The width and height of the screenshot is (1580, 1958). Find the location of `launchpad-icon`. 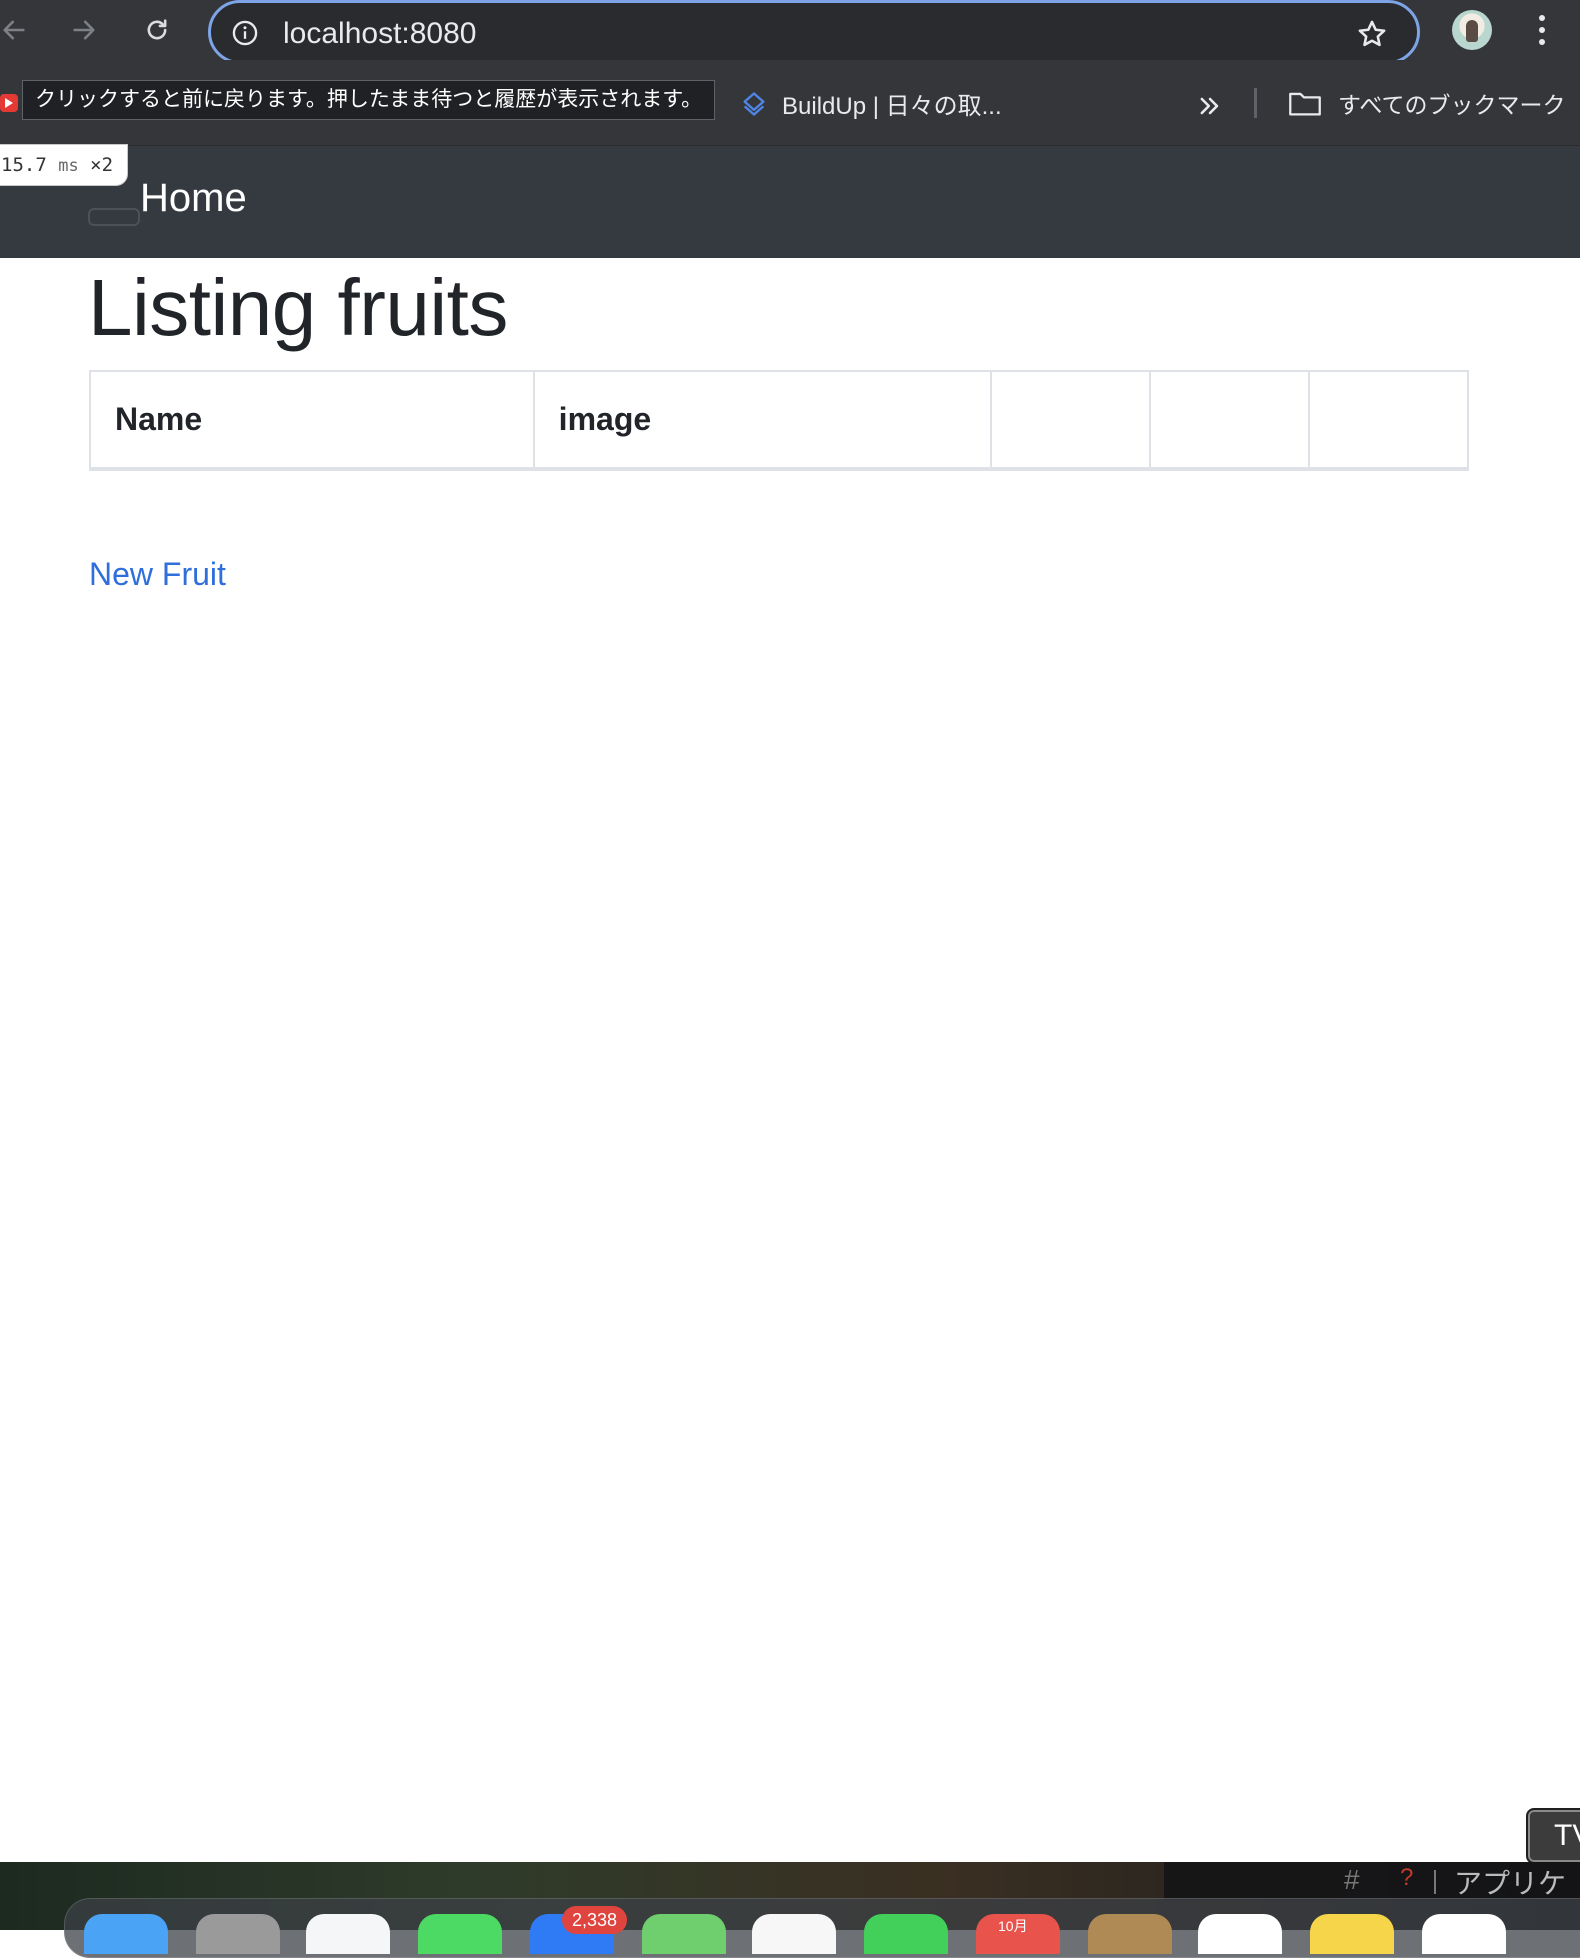

launchpad-icon is located at coordinates (238, 1934).